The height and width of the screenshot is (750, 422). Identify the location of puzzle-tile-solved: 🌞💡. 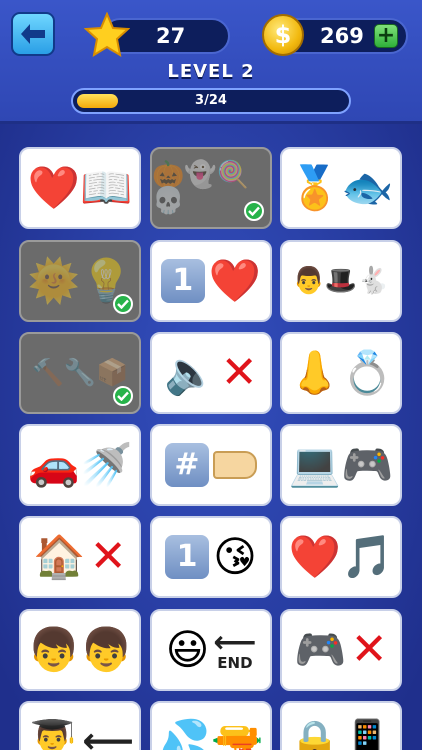
(80, 281).